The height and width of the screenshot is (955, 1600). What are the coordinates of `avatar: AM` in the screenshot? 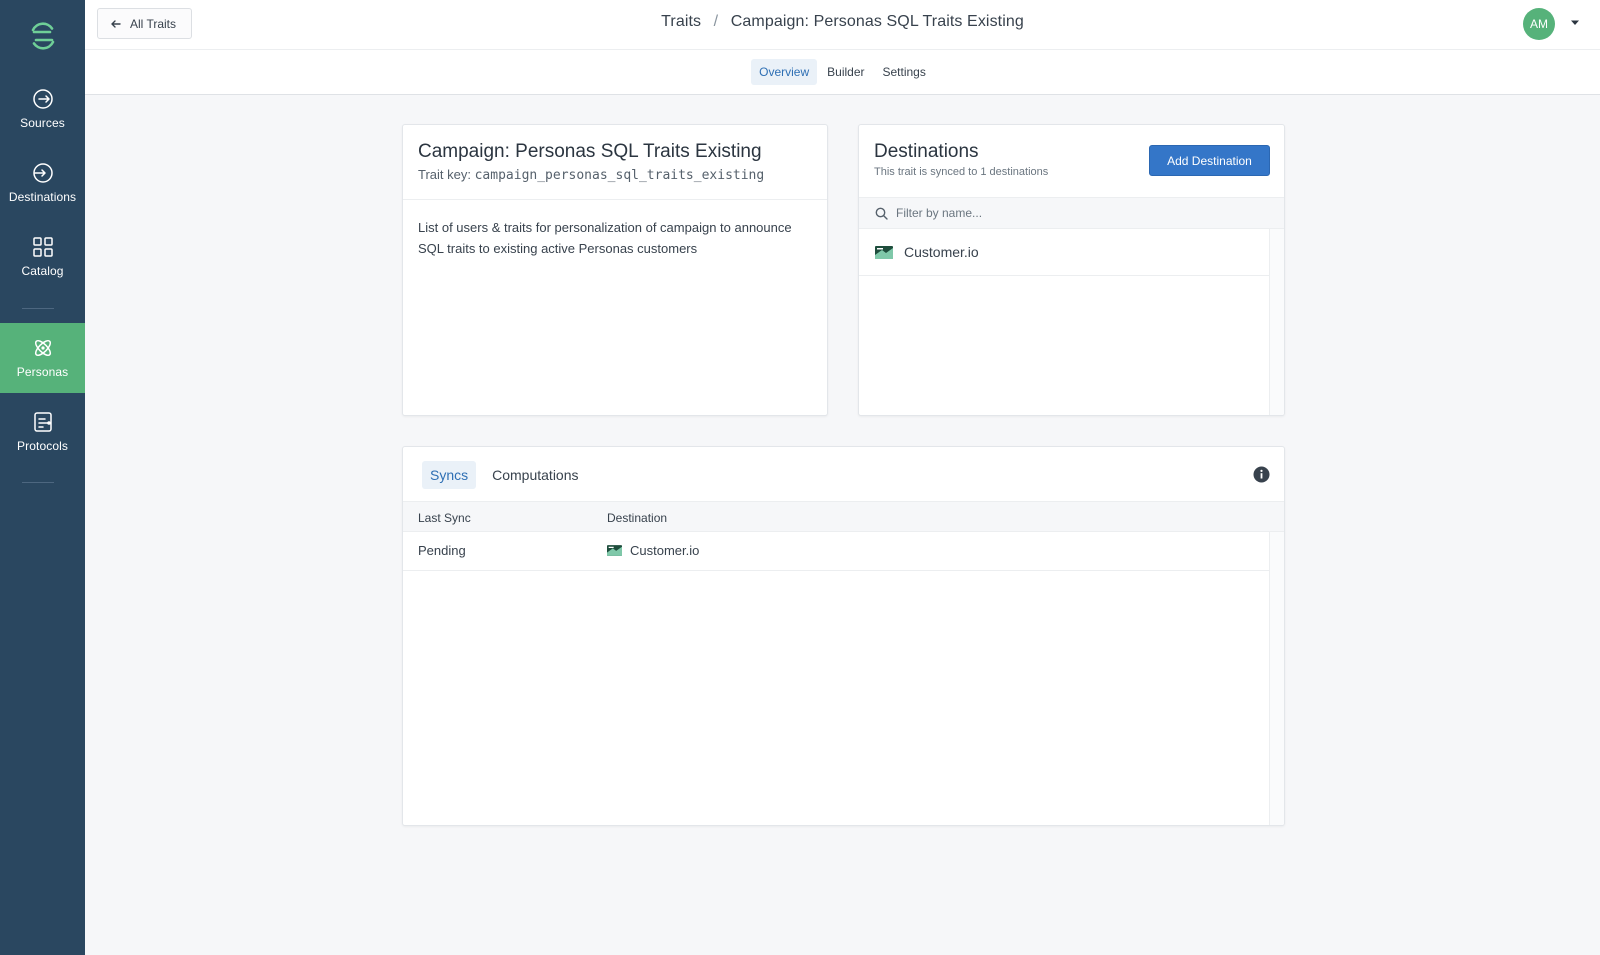 It's located at (1539, 24).